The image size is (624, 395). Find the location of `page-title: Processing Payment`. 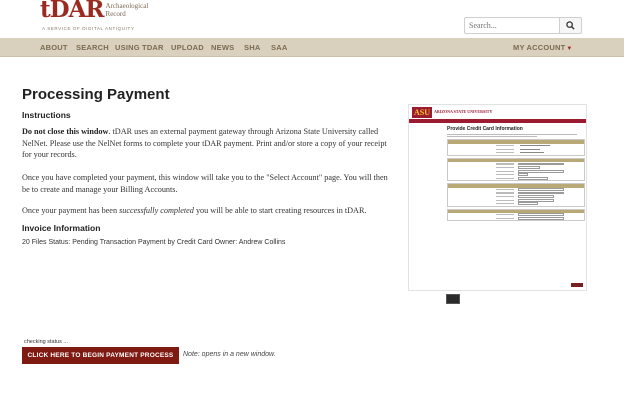

page-title: Processing Payment is located at coordinates (96, 94).